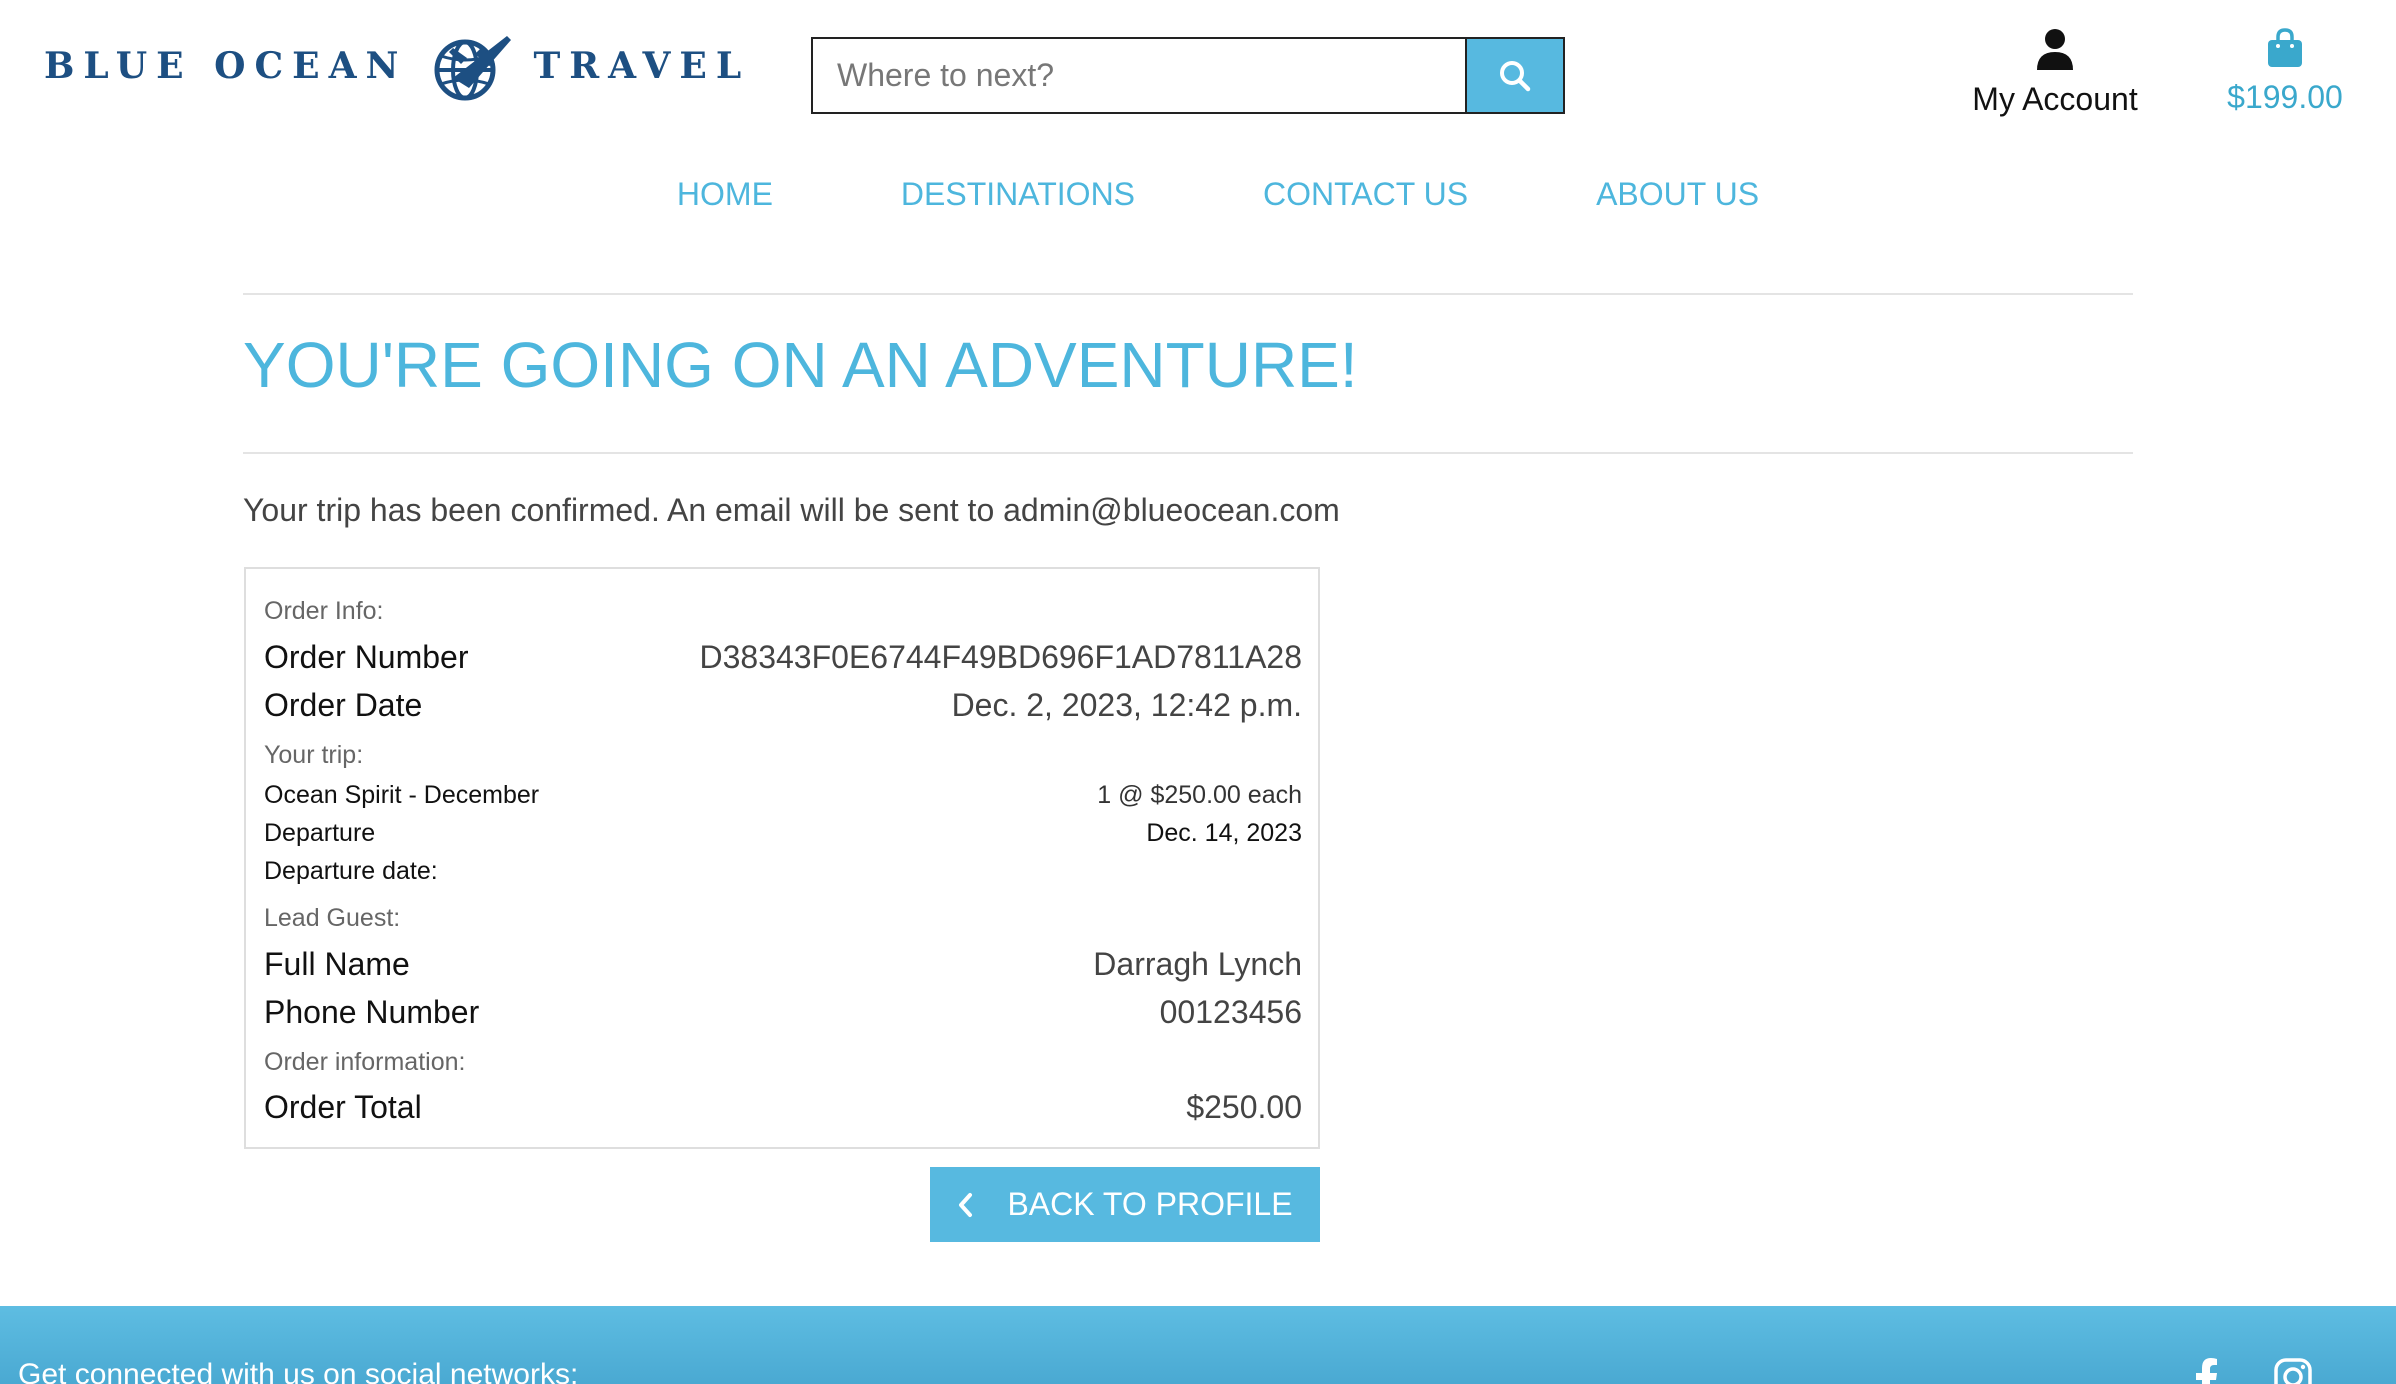 The image size is (2396, 1384). Describe the element at coordinates (337, 964) in the screenshot. I see `full-name-label: Full Name` at that location.